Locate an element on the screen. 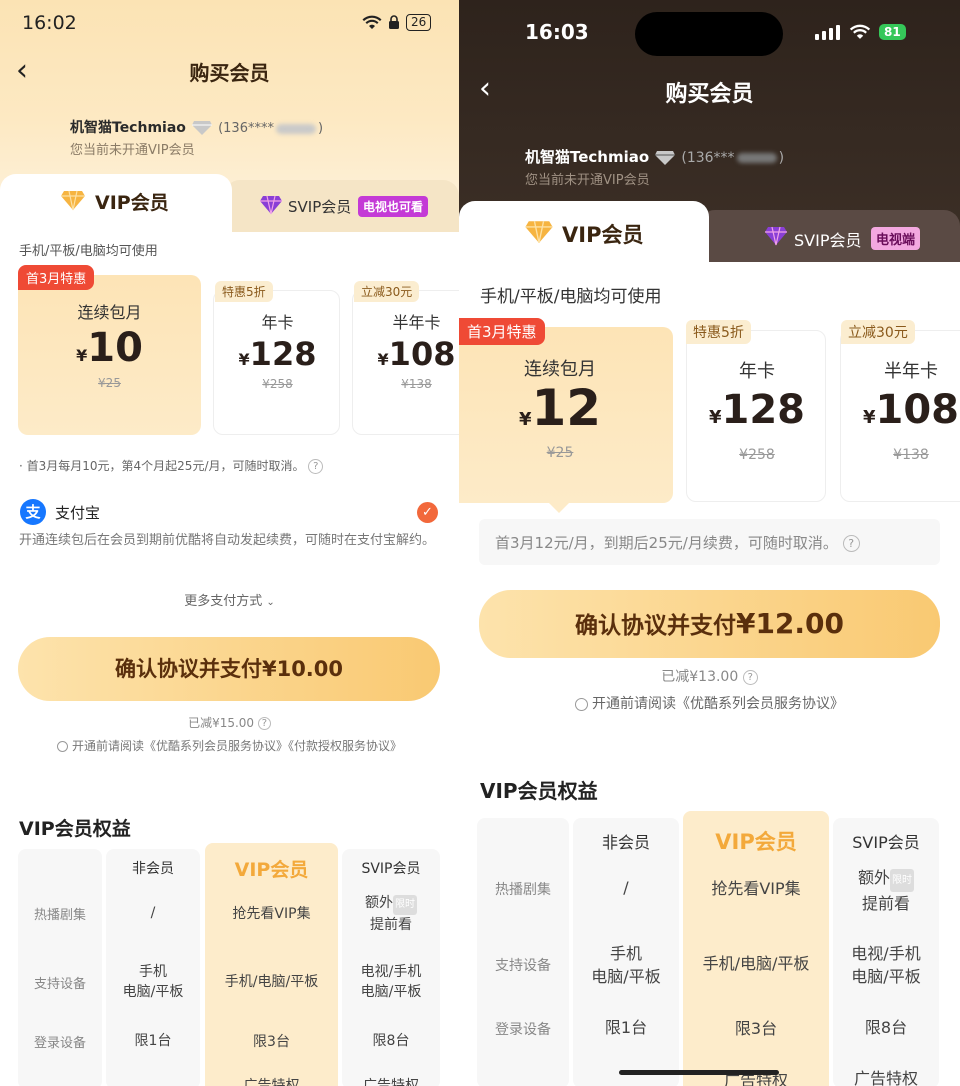  check-icon: ✓ is located at coordinates (427, 512).